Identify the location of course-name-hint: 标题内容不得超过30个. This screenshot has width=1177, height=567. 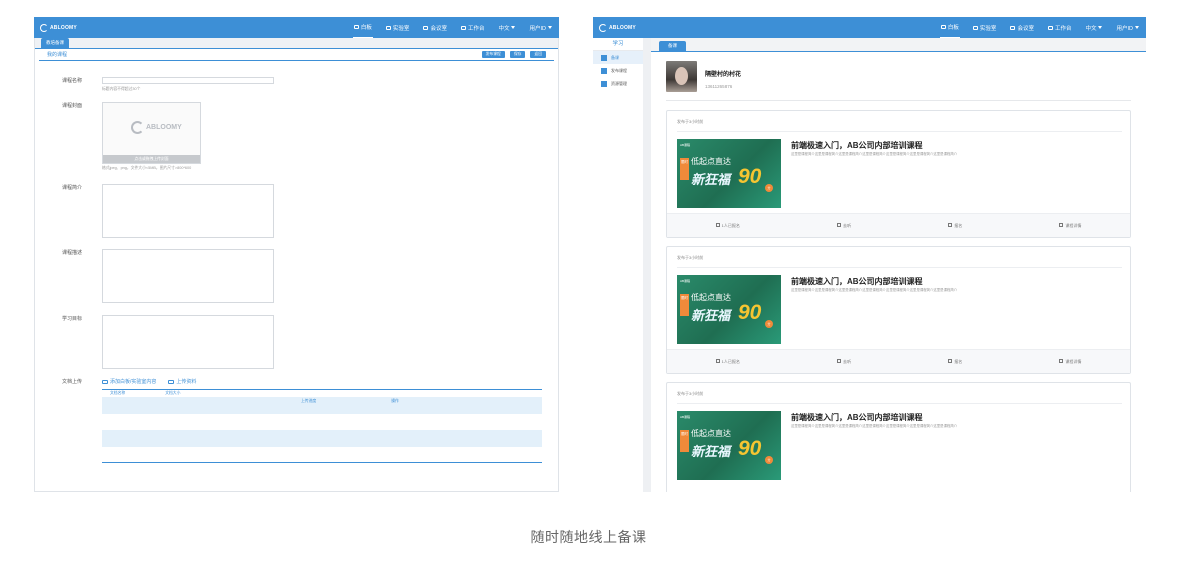
(121, 89).